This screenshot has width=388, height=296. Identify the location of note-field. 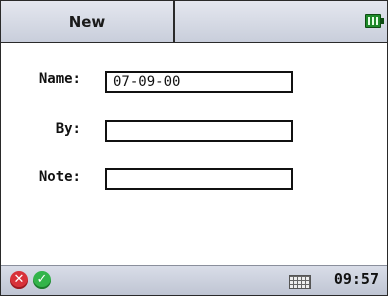
(199, 179).